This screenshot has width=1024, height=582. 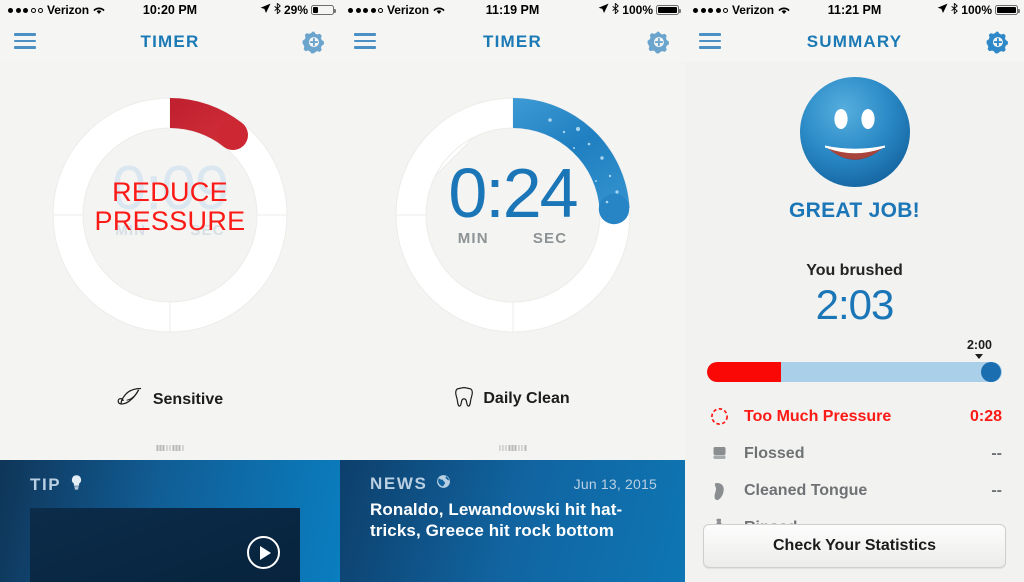 What do you see at coordinates (719, 453) in the screenshot?
I see `floss-icon` at bounding box center [719, 453].